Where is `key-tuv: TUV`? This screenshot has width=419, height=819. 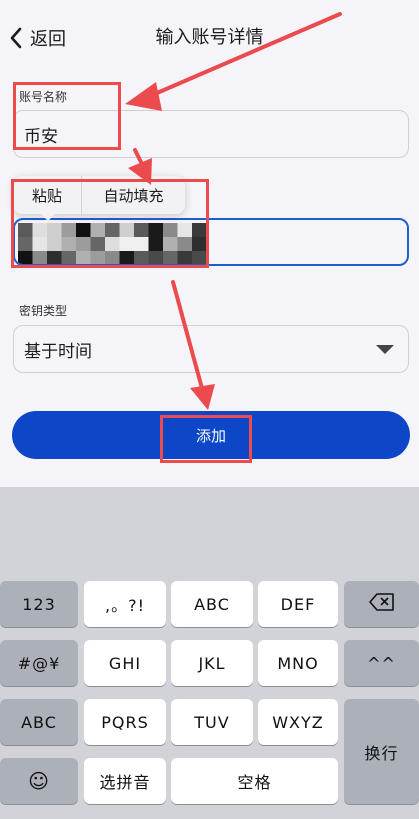
key-tuv: TUV is located at coordinates (212, 722).